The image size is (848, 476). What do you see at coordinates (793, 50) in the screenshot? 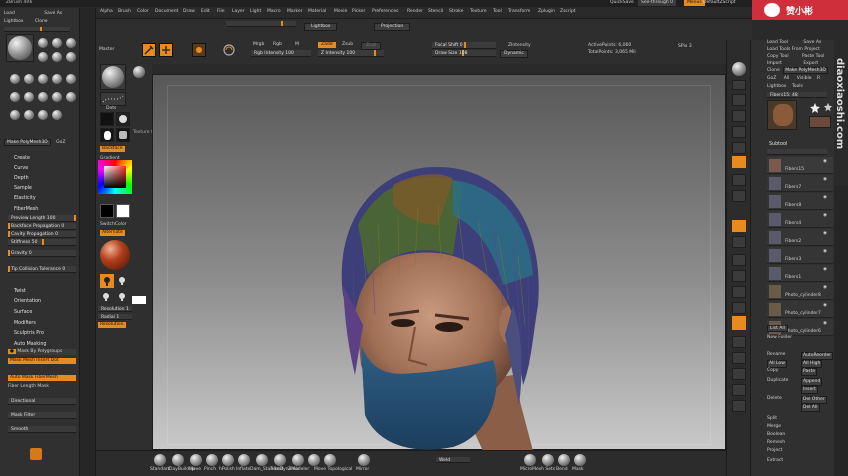
I see `load-tools-from-project: Load Tools From Project` at bounding box center [793, 50].